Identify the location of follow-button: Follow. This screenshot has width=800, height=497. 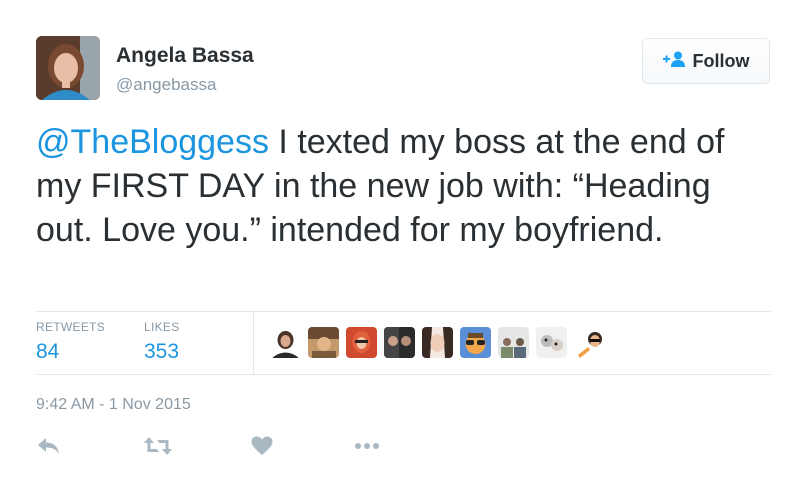
(706, 61).